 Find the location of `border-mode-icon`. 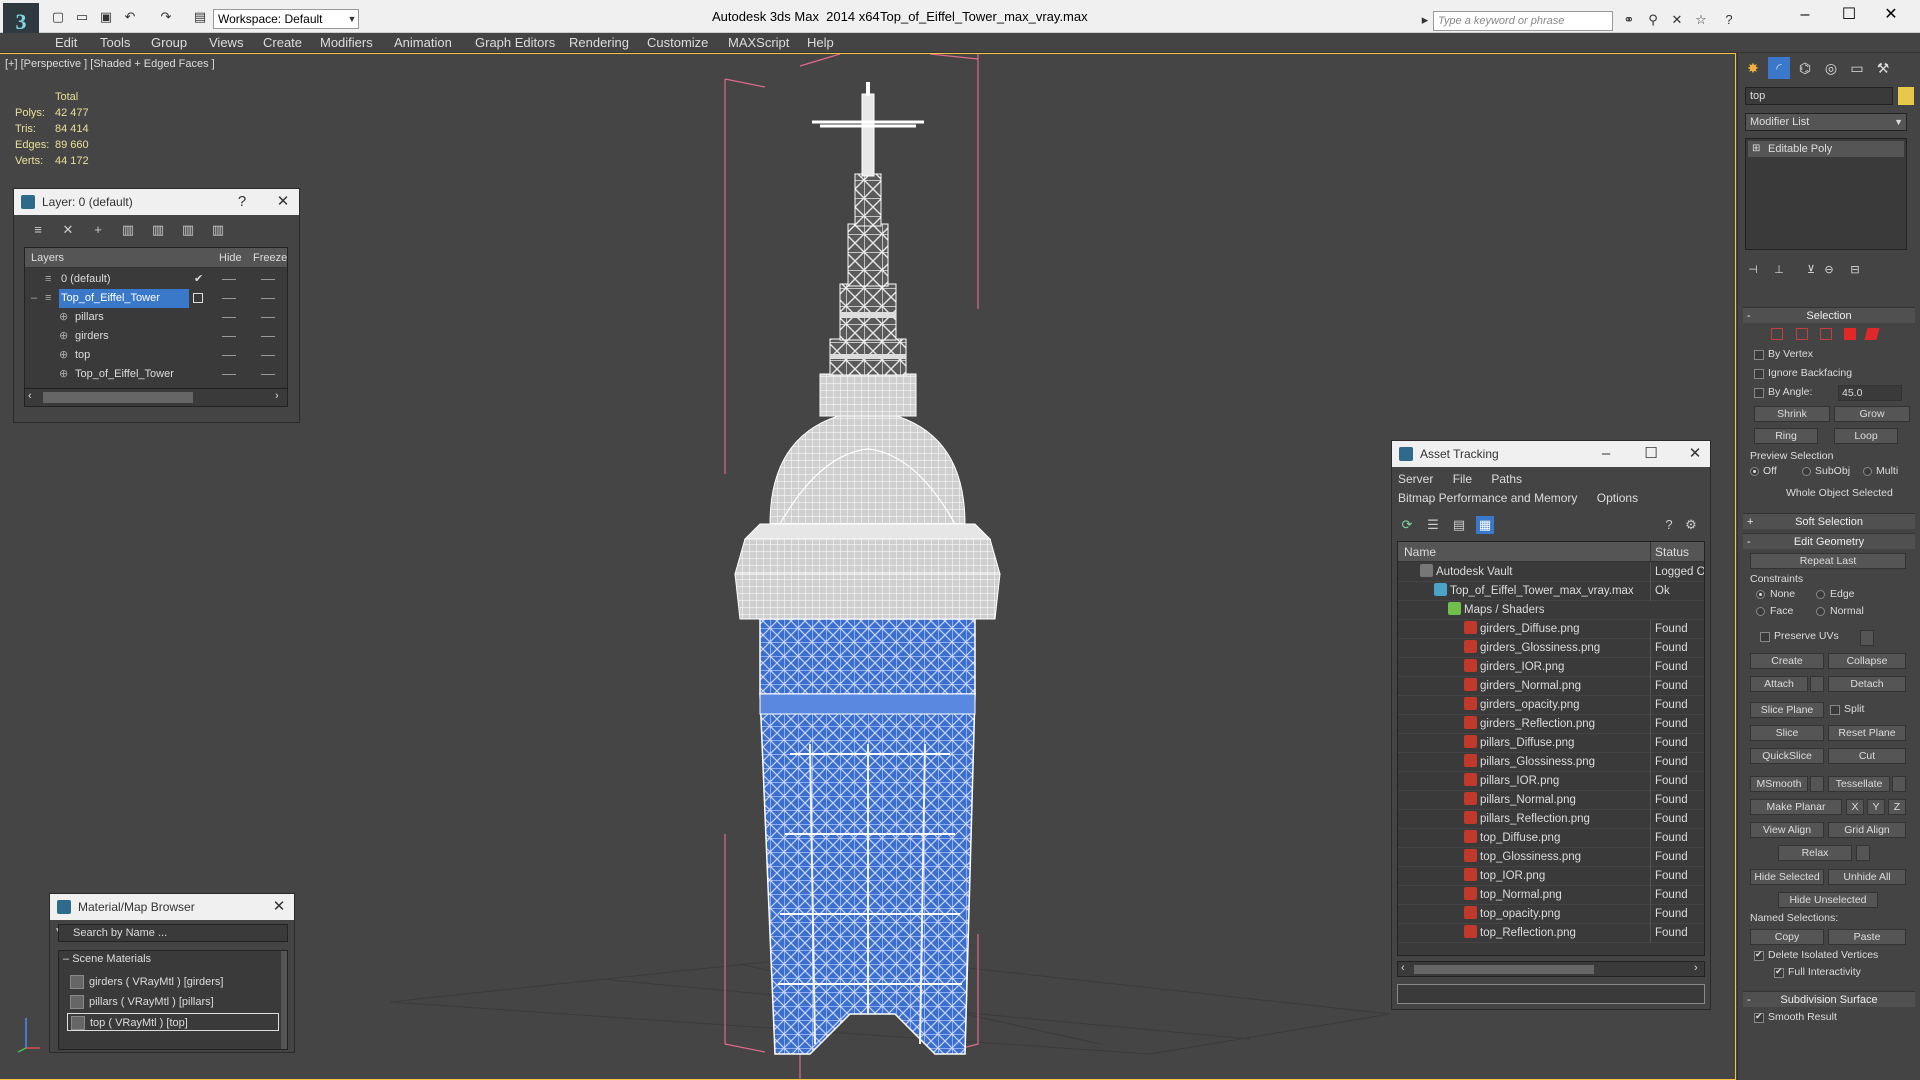

border-mode-icon is located at coordinates (1826, 334).